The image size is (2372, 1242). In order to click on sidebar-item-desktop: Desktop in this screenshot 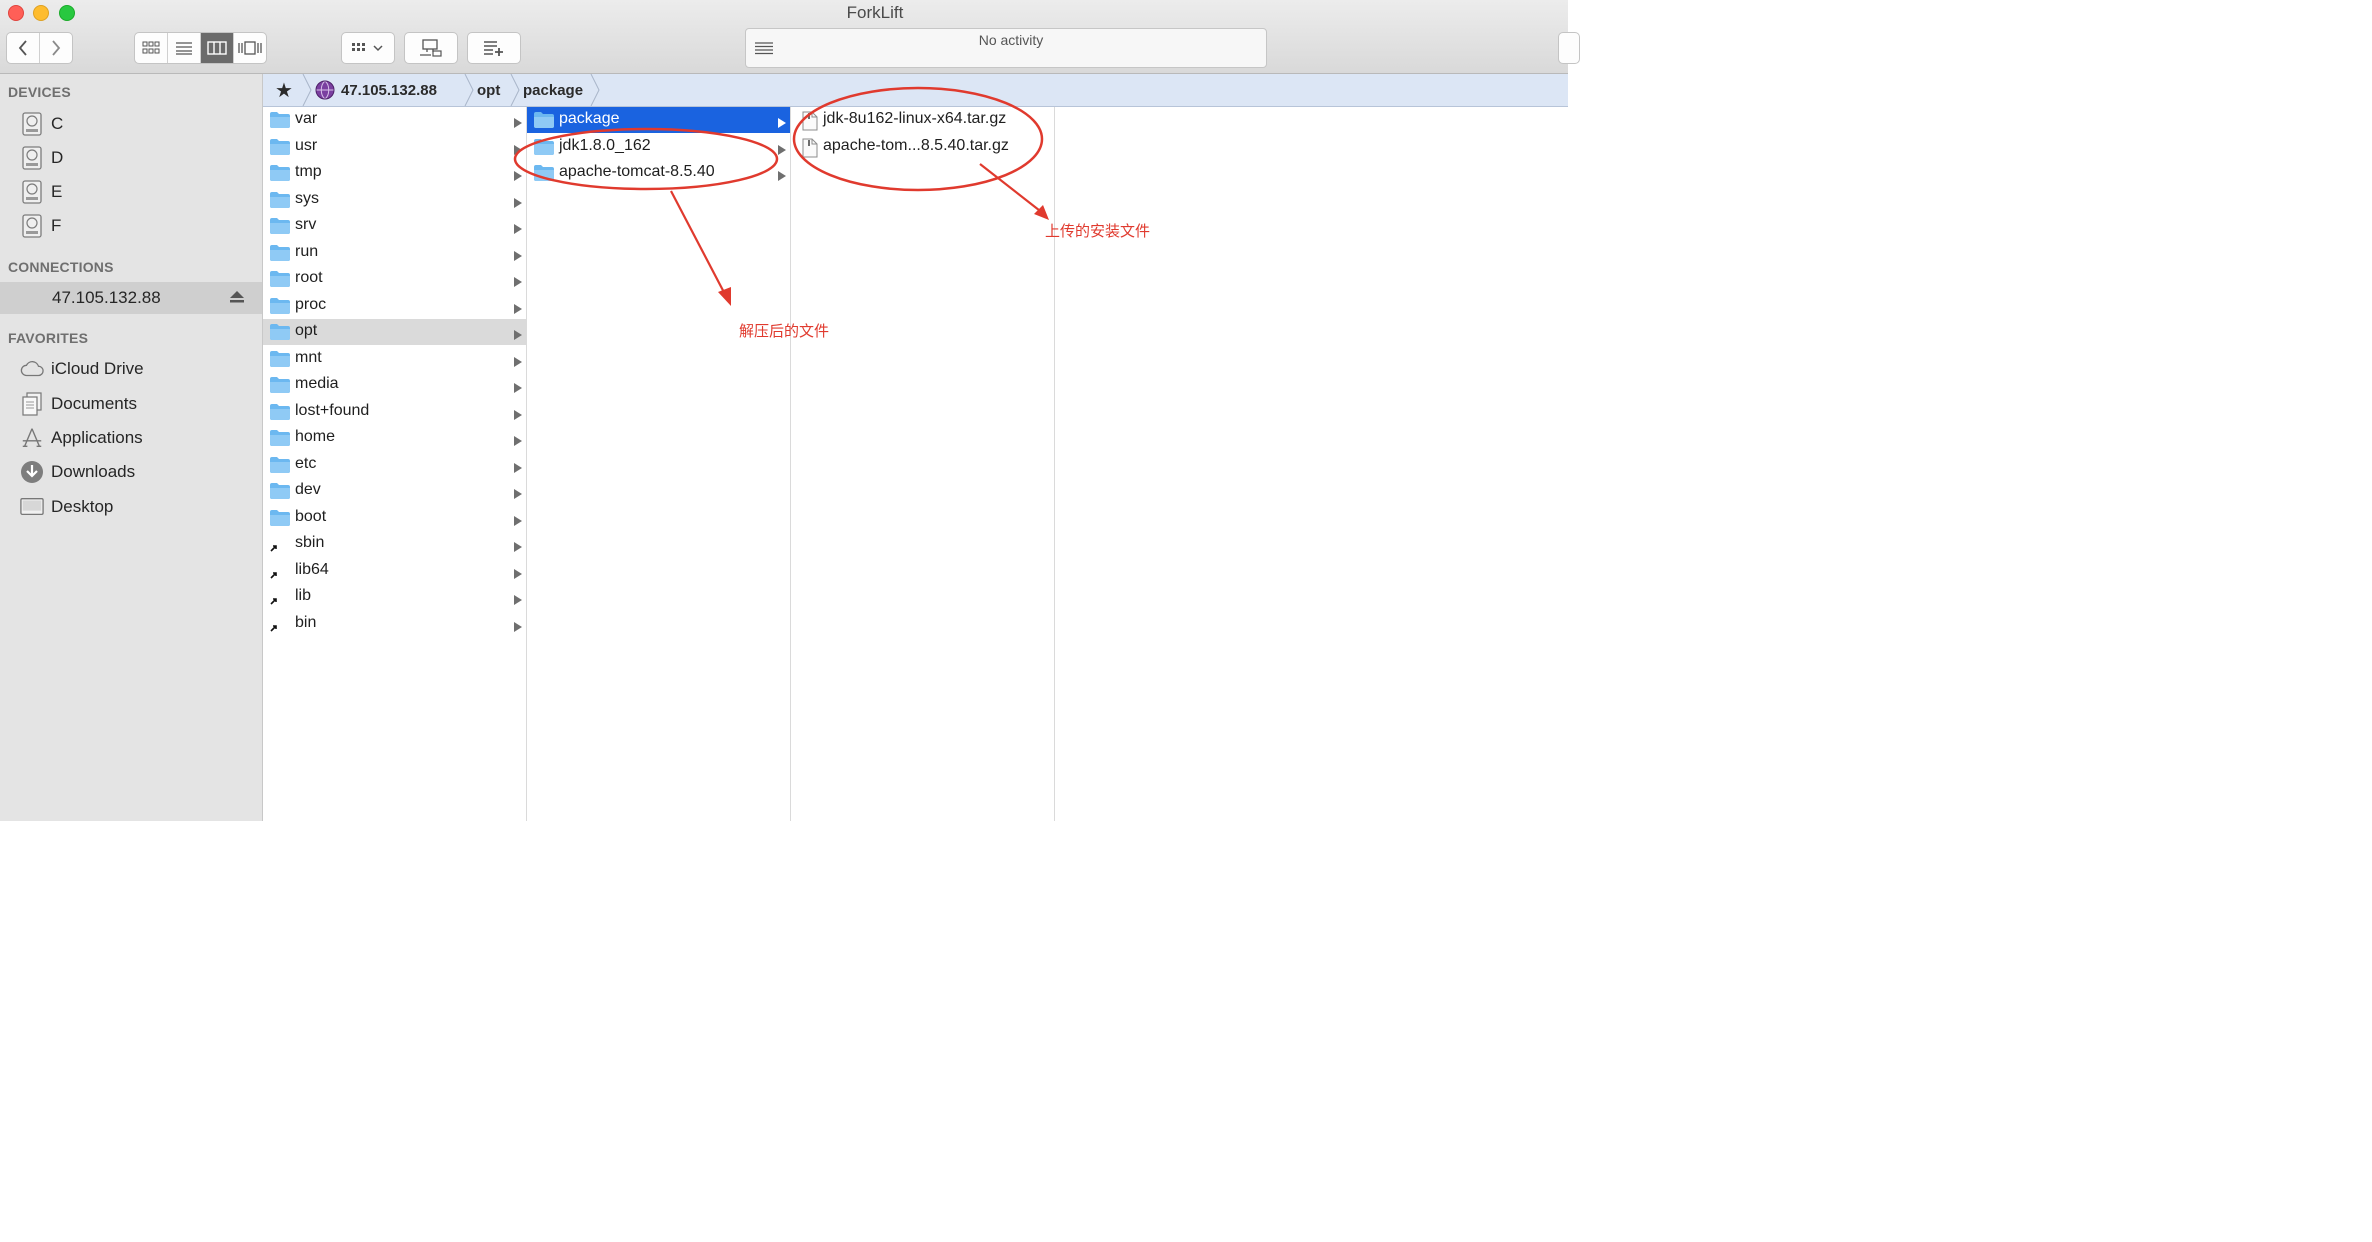, I will do `click(131, 507)`.